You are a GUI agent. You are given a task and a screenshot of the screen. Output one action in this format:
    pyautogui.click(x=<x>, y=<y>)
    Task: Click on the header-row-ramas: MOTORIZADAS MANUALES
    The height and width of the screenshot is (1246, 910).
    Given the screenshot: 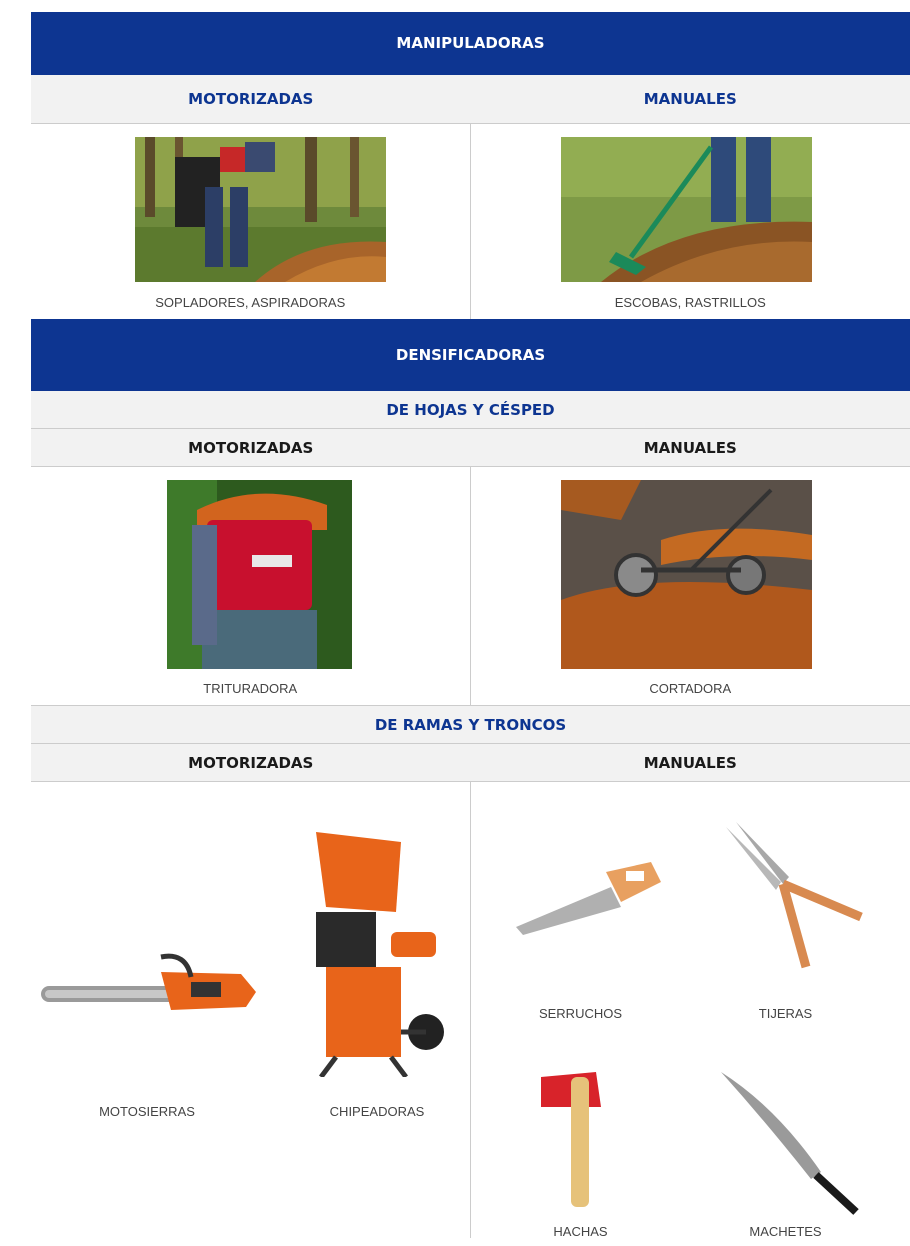 What is the action you would take?
    pyautogui.click(x=470, y=763)
    